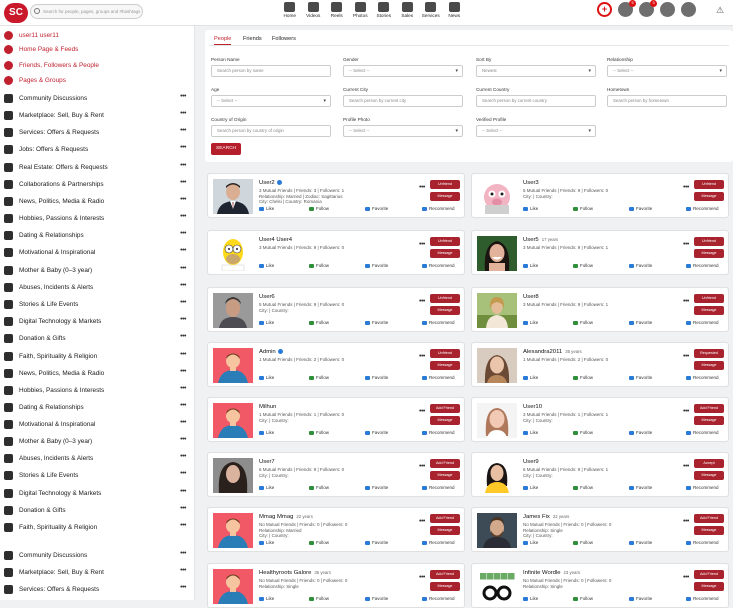 The height and width of the screenshot is (608, 733). I want to click on nav-news: News, so click(455, 10).